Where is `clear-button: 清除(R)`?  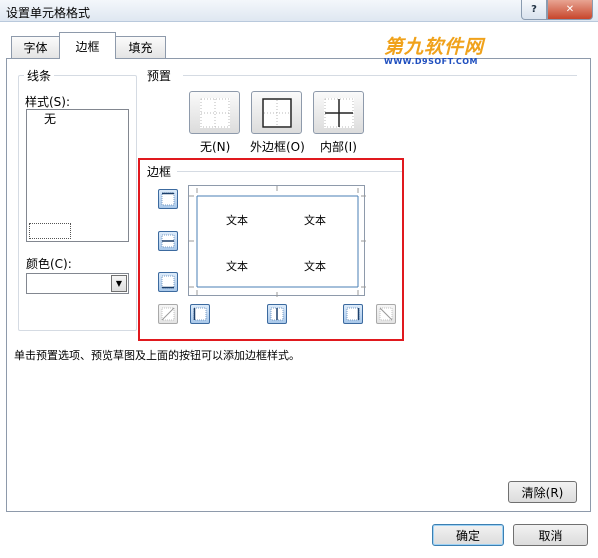 clear-button: 清除(R) is located at coordinates (542, 492).